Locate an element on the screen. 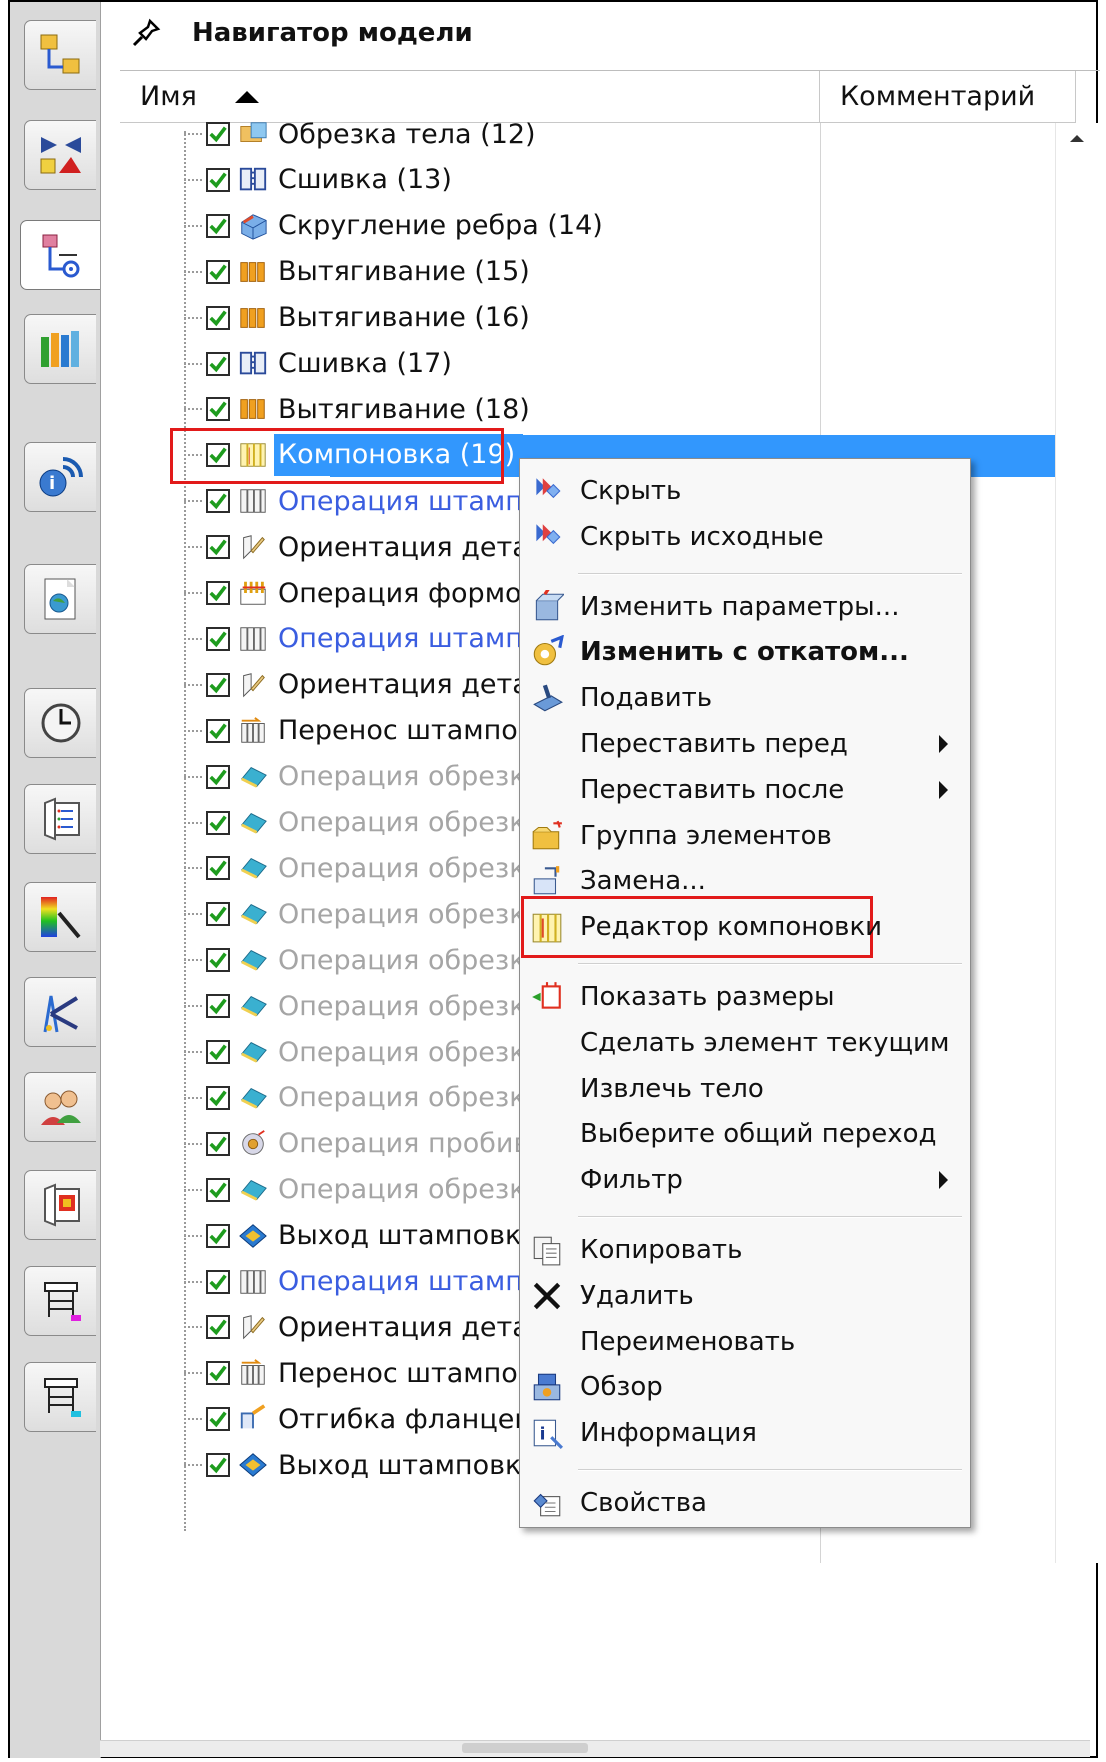  menu-item-suppress: Подавить is located at coordinates (745, 698).